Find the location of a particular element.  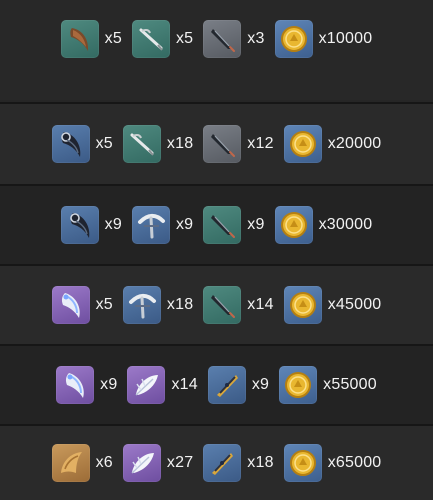

material-item: x27 is located at coordinates (158, 463).